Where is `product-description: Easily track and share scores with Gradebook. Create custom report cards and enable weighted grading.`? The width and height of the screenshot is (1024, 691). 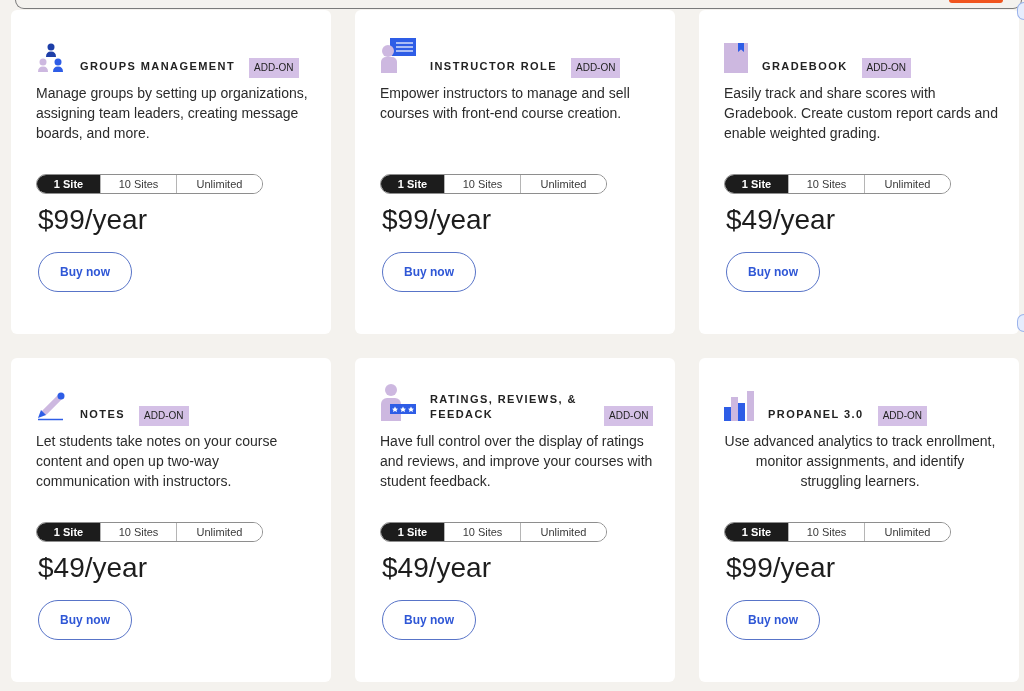
product-description: Easily track and share scores with Gradebook. Create custom report cards and enable weighted grading. is located at coordinates (861, 113).